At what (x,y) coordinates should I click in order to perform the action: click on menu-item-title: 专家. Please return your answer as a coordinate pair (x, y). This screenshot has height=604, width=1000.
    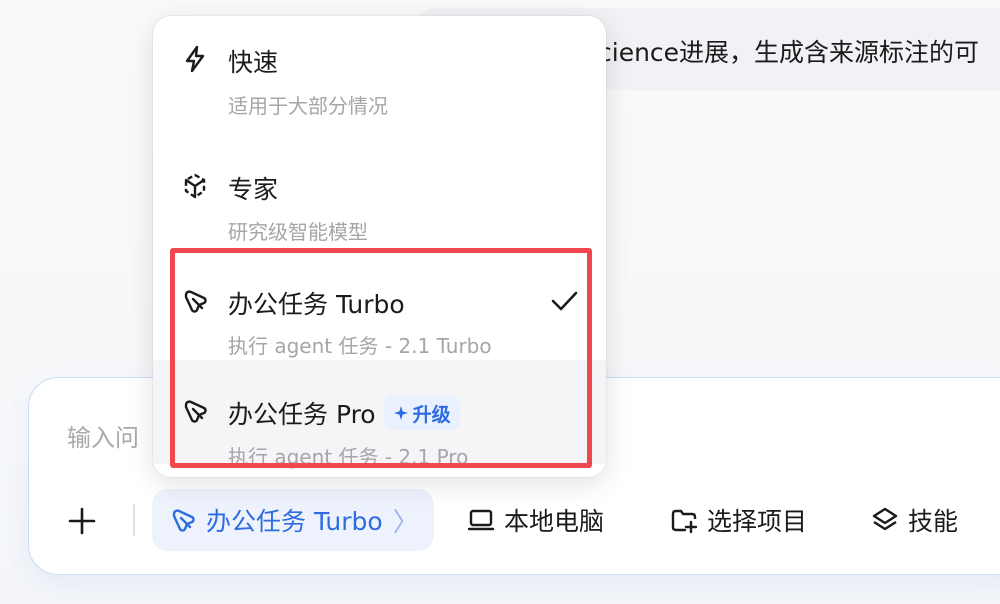
    Looking at the image, I should click on (253, 189).